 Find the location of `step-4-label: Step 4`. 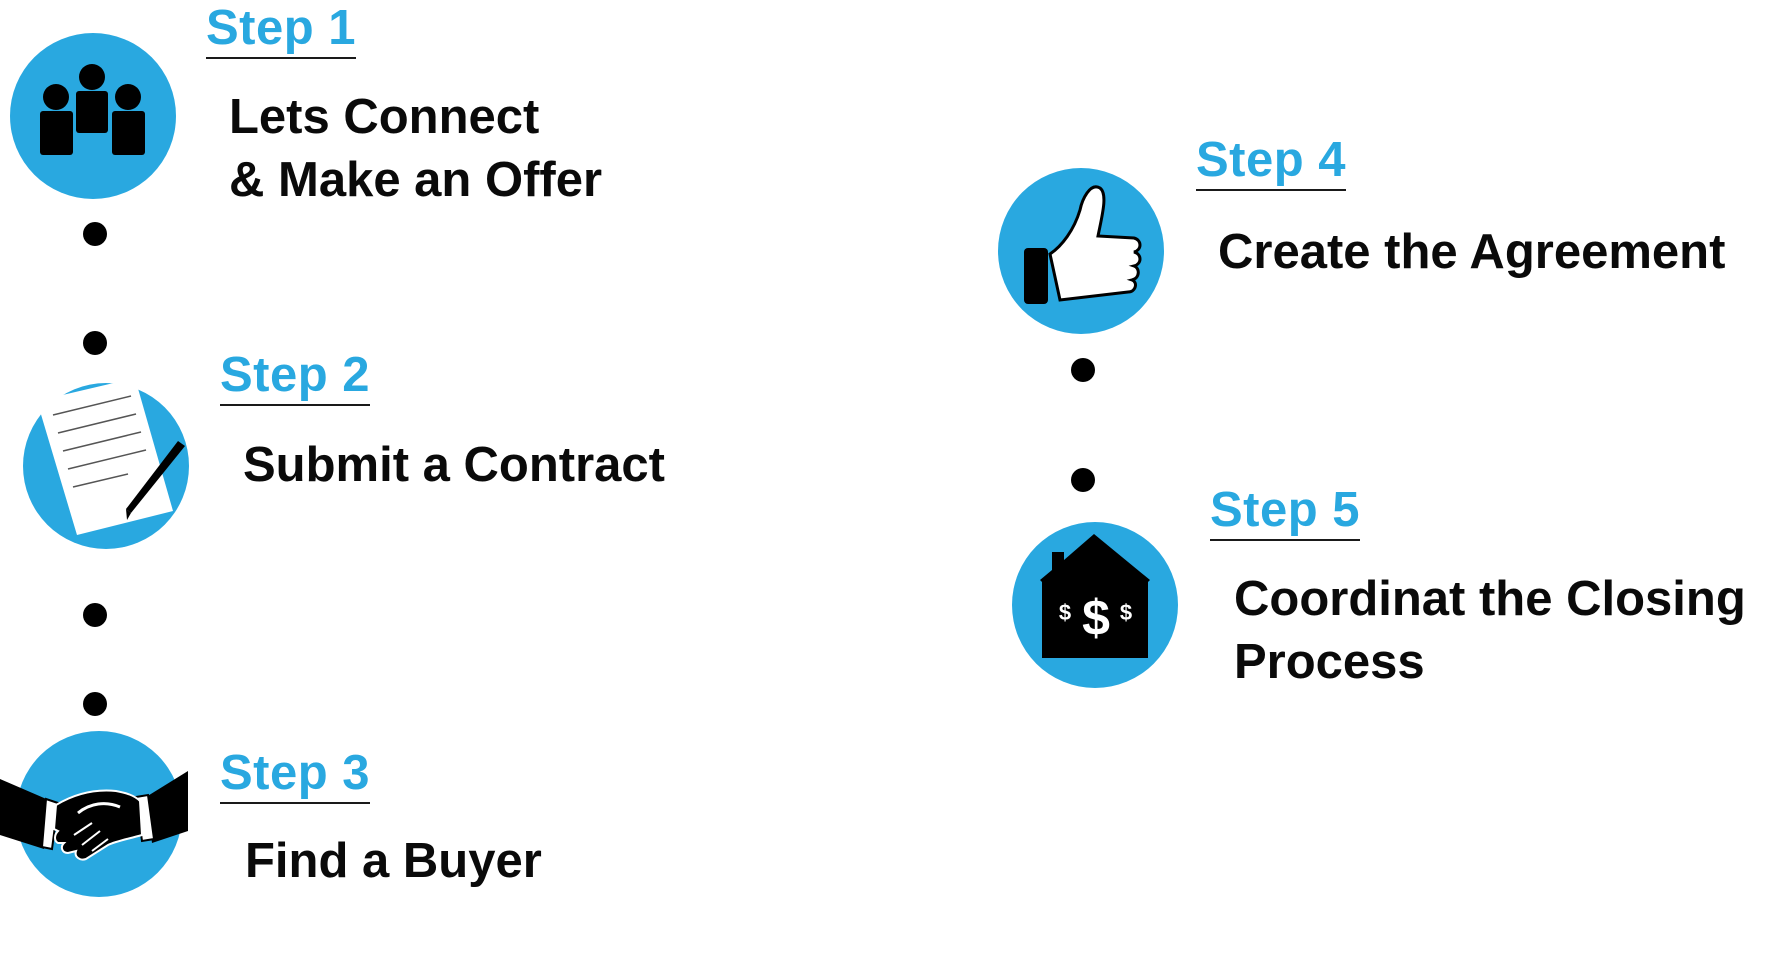

step-4-label: Step 4 is located at coordinates (1271, 163).